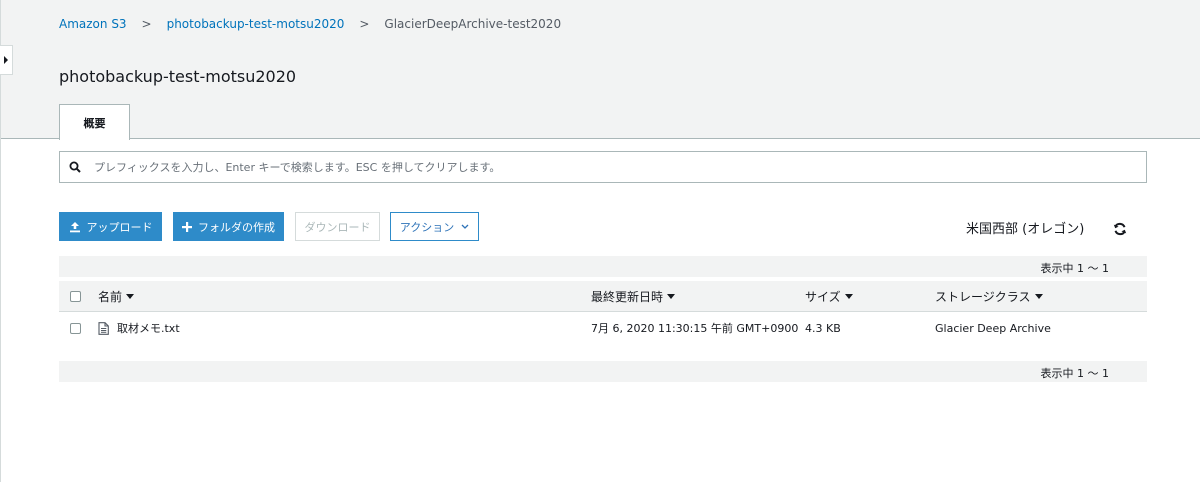 The image size is (1200, 482). What do you see at coordinates (473, 24) in the screenshot?
I see `breadcrumb-current-folder: GlacierDeepArchive-test2020` at bounding box center [473, 24].